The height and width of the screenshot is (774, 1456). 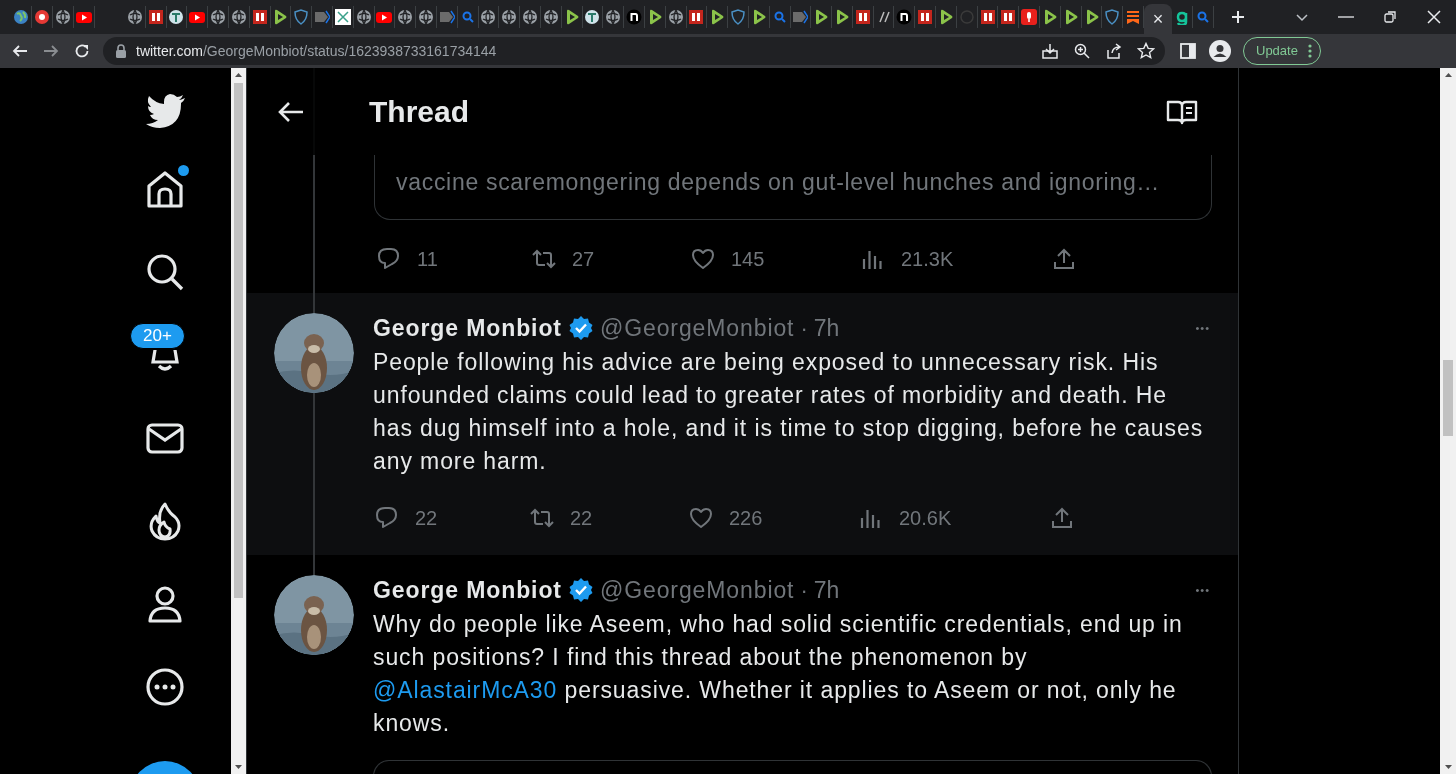 What do you see at coordinates (291, 111) in the screenshot?
I see `back-arrow-icon` at bounding box center [291, 111].